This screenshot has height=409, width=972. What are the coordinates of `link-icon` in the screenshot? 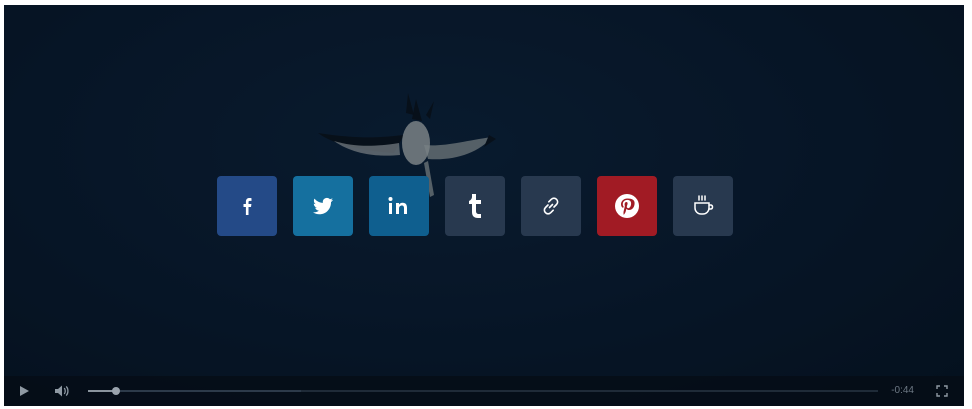 It's located at (551, 206).